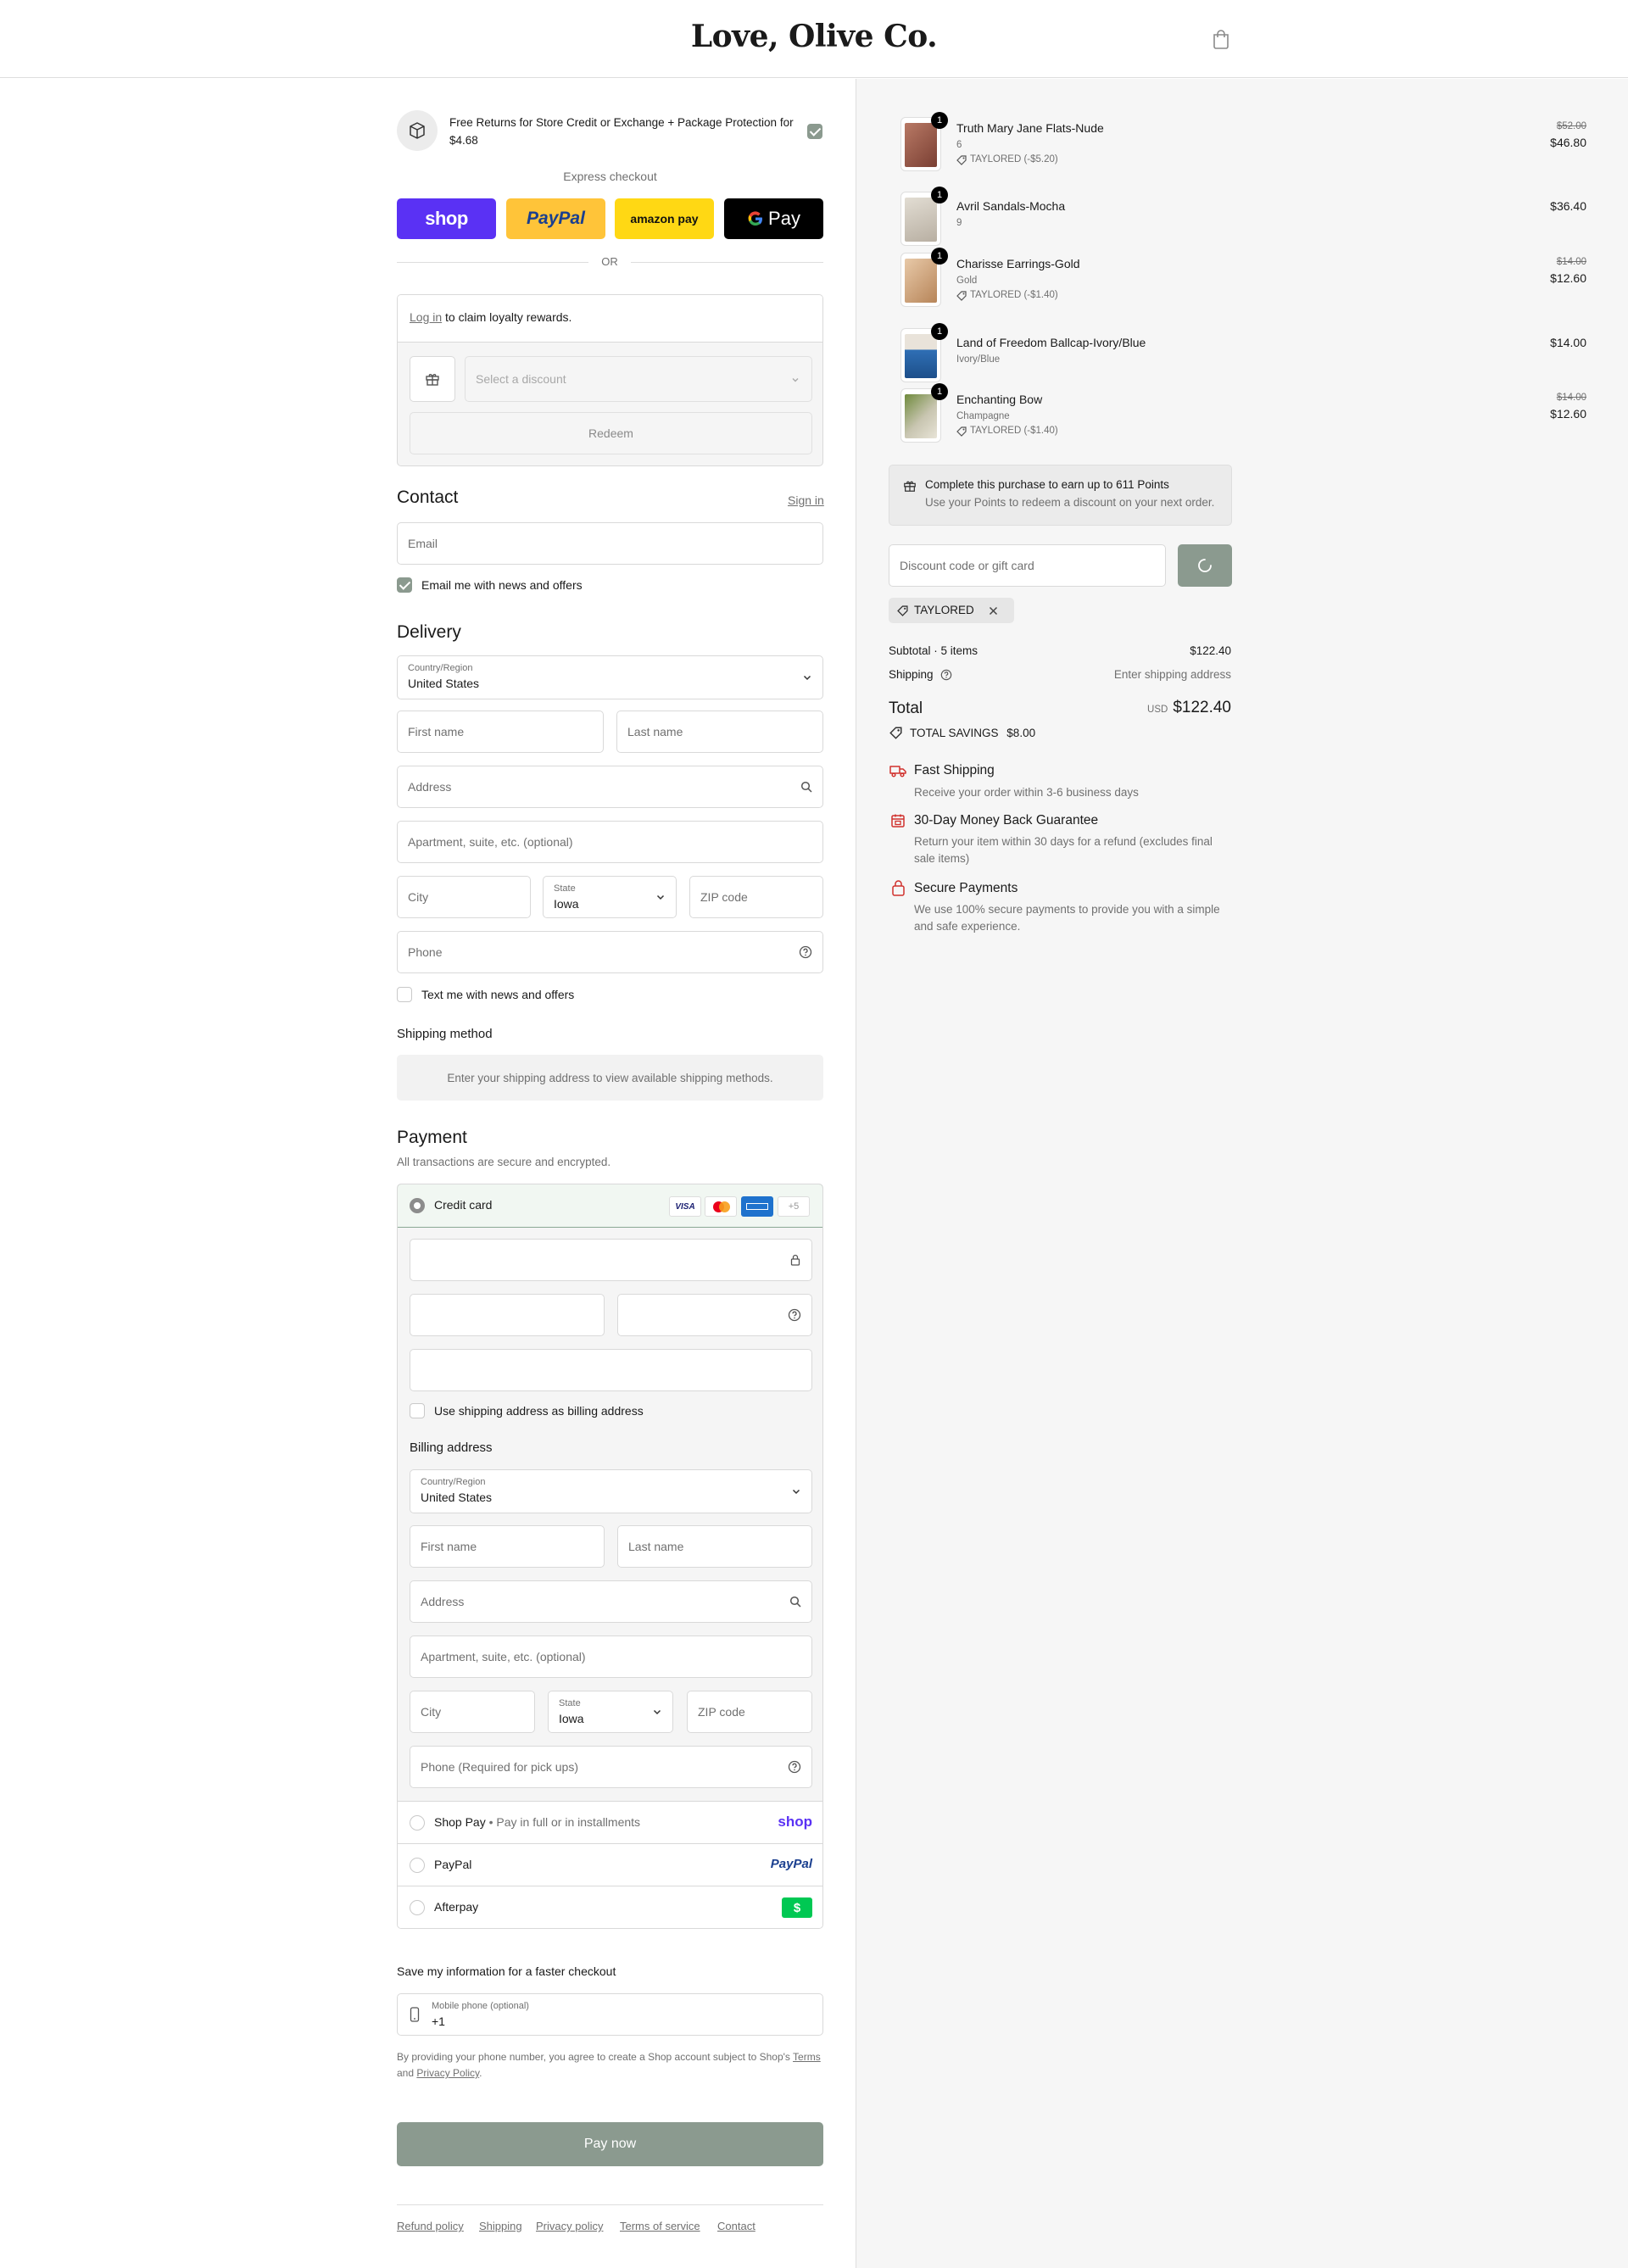 Image resolution: width=1628 pixels, height=2268 pixels. What do you see at coordinates (719, 731) in the screenshot?
I see `last-name-field: Last name` at bounding box center [719, 731].